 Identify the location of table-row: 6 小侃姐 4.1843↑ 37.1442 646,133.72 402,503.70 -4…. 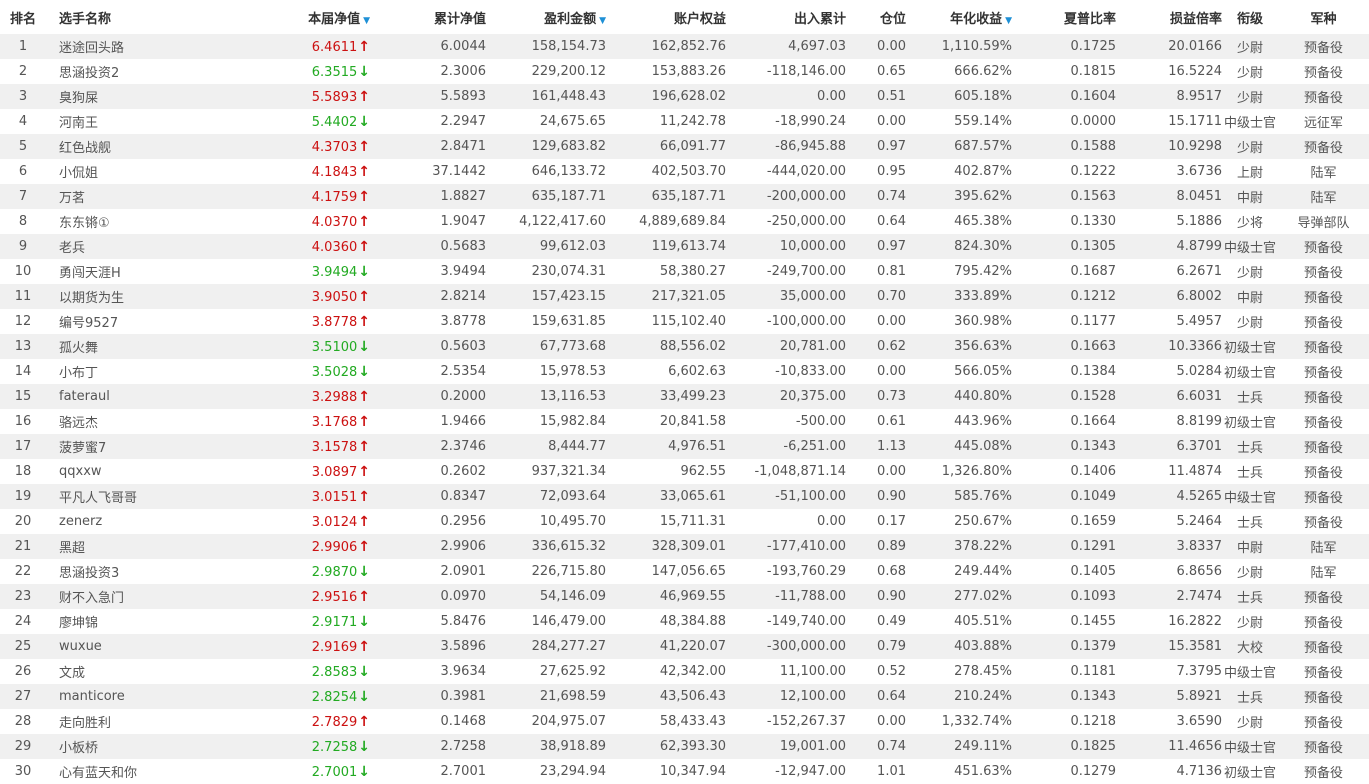
(684, 171).